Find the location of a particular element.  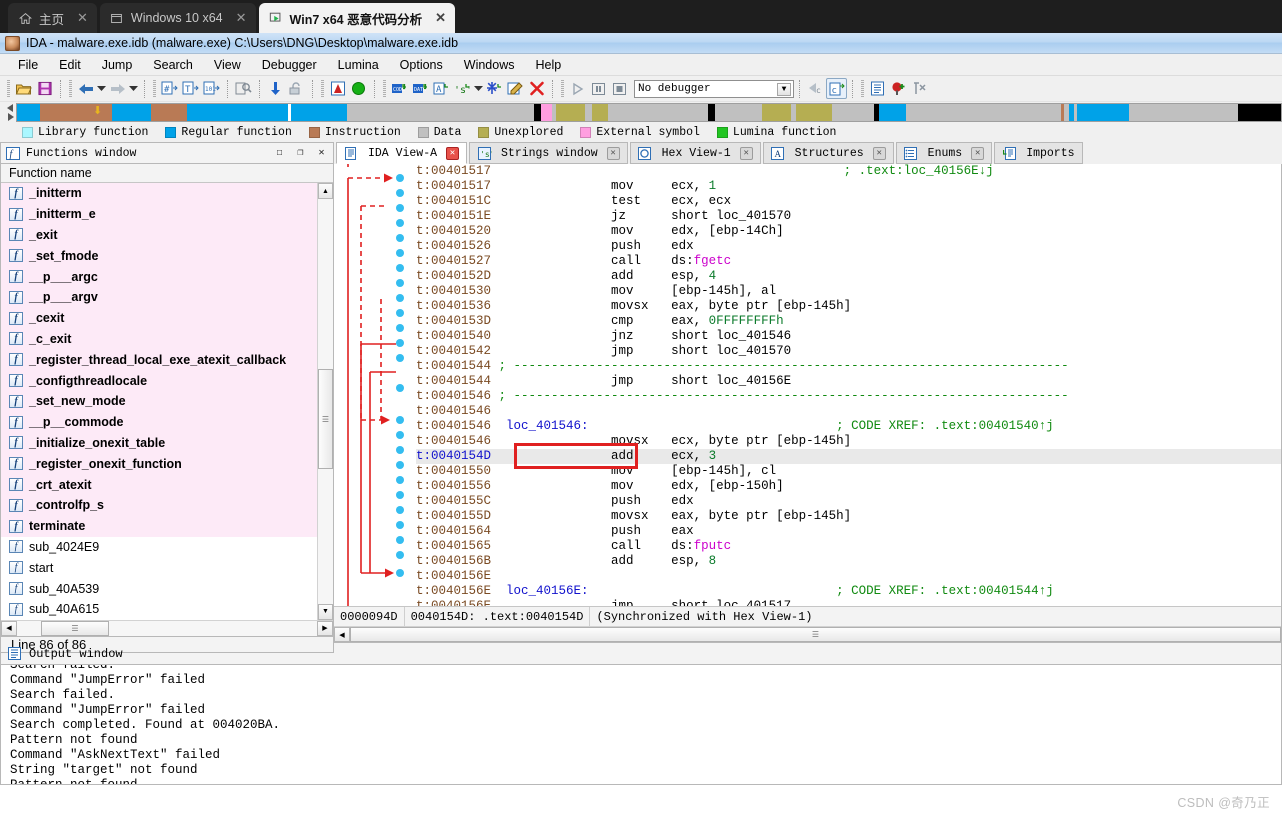

list-item: f _set_fmode is located at coordinates (159, 256).